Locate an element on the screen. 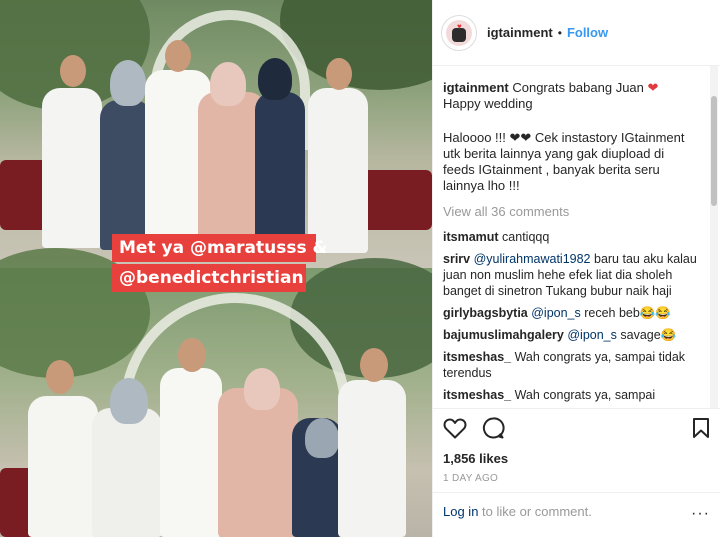  comment-username: girlybagsbytia is located at coordinates (485, 313).